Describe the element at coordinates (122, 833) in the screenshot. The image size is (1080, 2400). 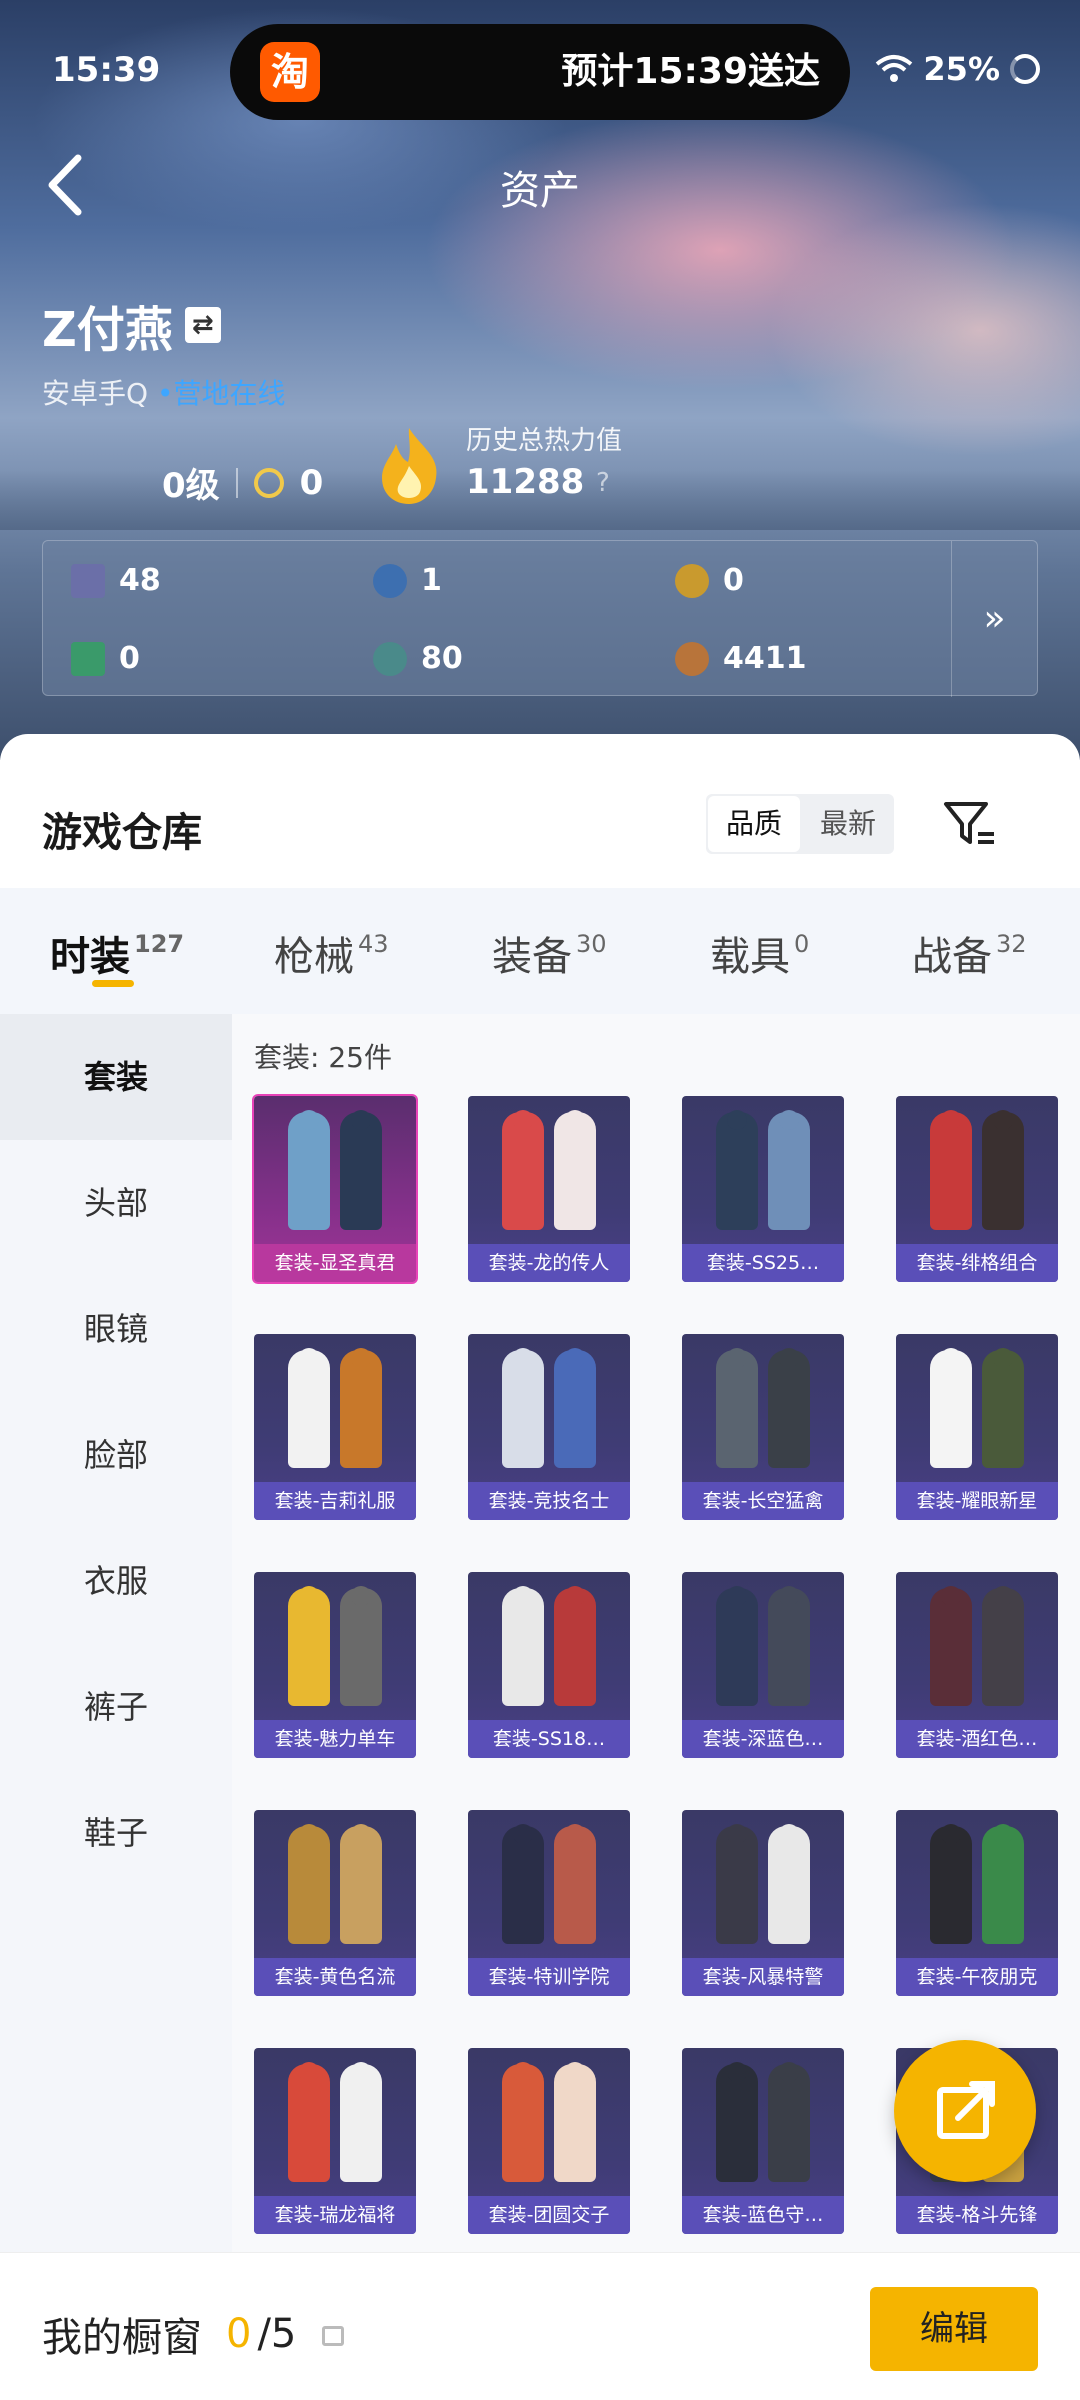
I see `warehouse-title: 游戏仓库` at that location.